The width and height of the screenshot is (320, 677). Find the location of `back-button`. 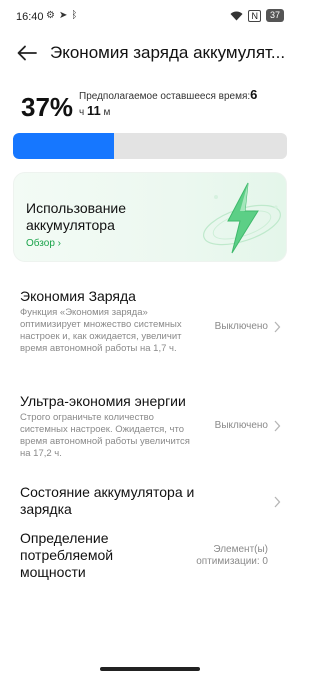

back-button is located at coordinates (27, 53).